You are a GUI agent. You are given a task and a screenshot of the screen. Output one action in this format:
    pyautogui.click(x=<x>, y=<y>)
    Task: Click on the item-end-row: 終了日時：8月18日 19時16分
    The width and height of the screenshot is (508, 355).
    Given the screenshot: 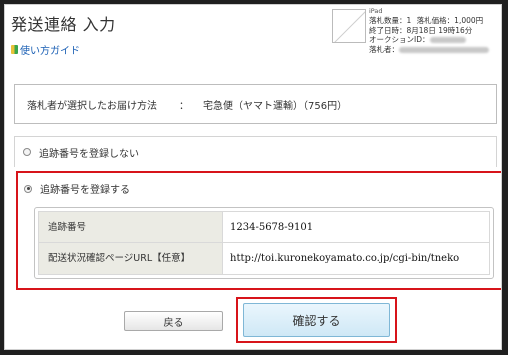 What is the action you would take?
    pyautogui.click(x=435, y=30)
    